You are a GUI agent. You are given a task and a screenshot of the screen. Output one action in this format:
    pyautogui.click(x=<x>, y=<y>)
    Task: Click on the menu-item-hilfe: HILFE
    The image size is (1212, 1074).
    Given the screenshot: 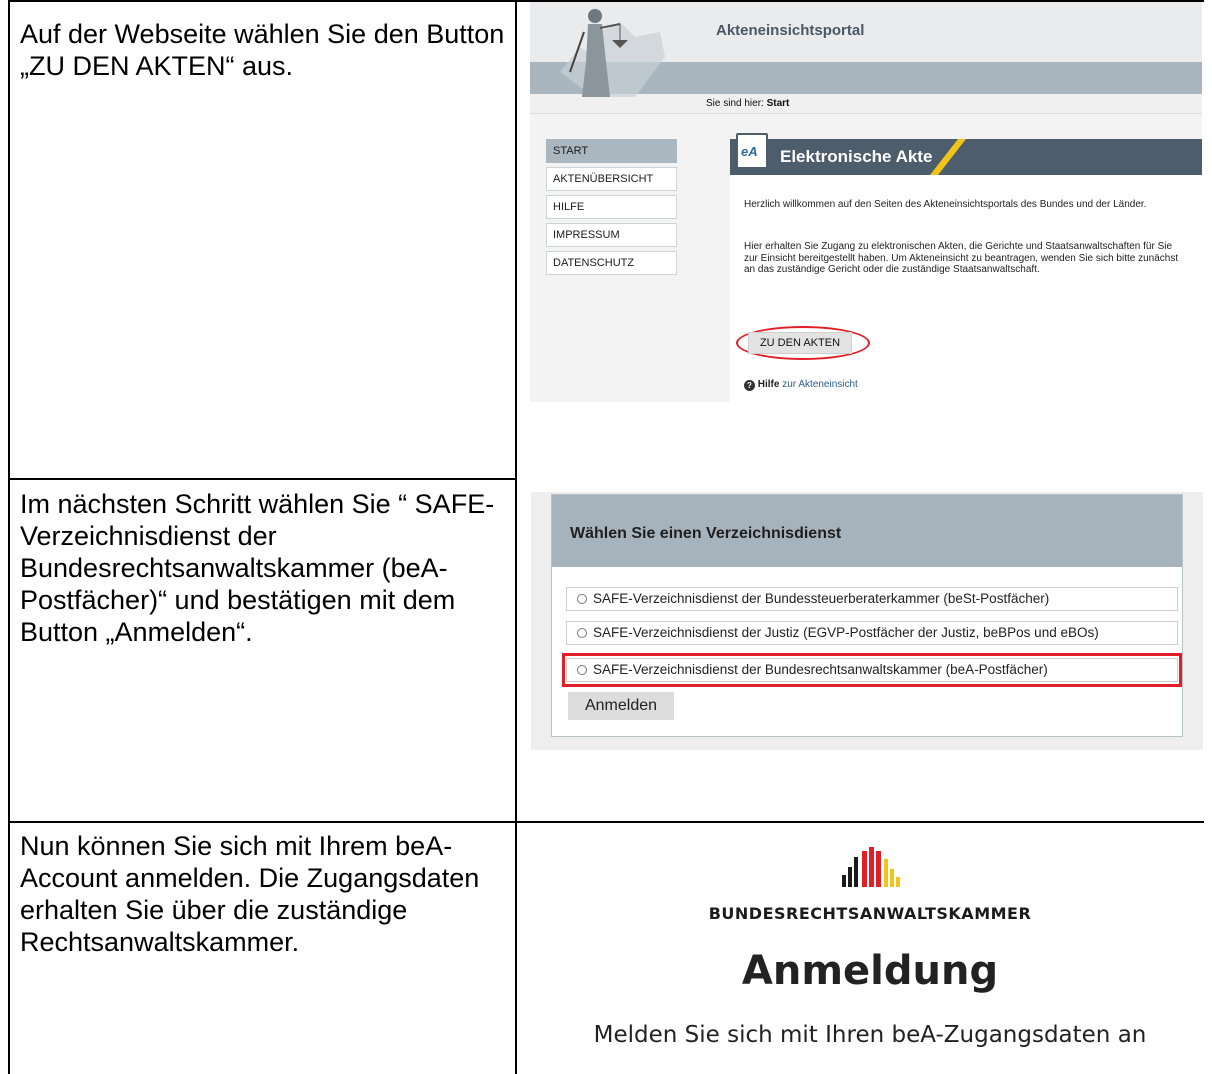 What is the action you would take?
    pyautogui.click(x=611, y=207)
    